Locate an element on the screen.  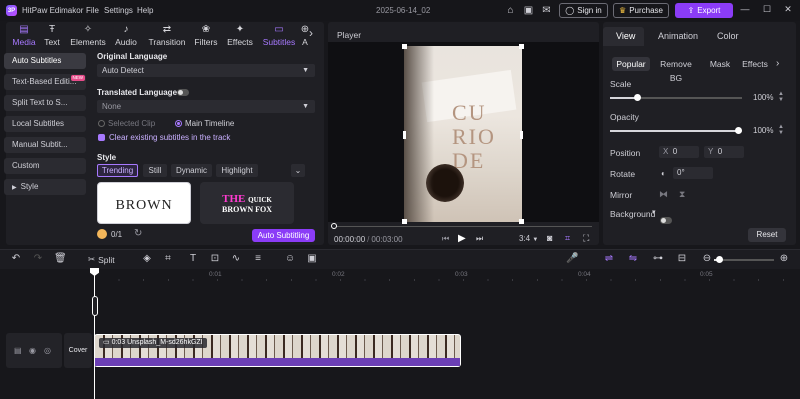
checkbox-checked-icon is located at coordinates (101, 137).